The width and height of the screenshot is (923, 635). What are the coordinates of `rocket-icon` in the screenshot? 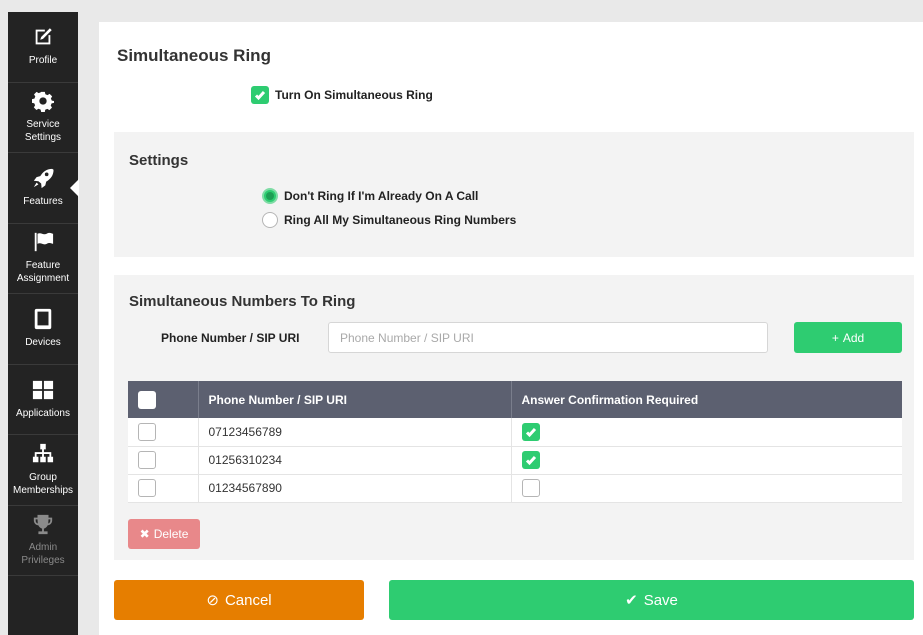 It's located at (43, 179).